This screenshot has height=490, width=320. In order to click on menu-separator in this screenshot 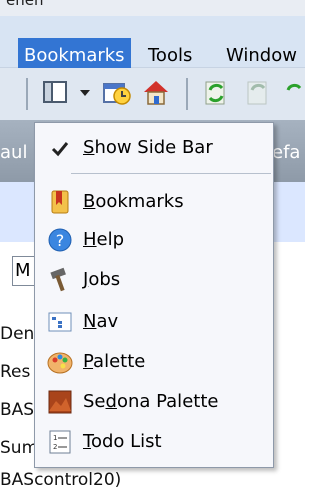, I will do `click(171, 173)`.